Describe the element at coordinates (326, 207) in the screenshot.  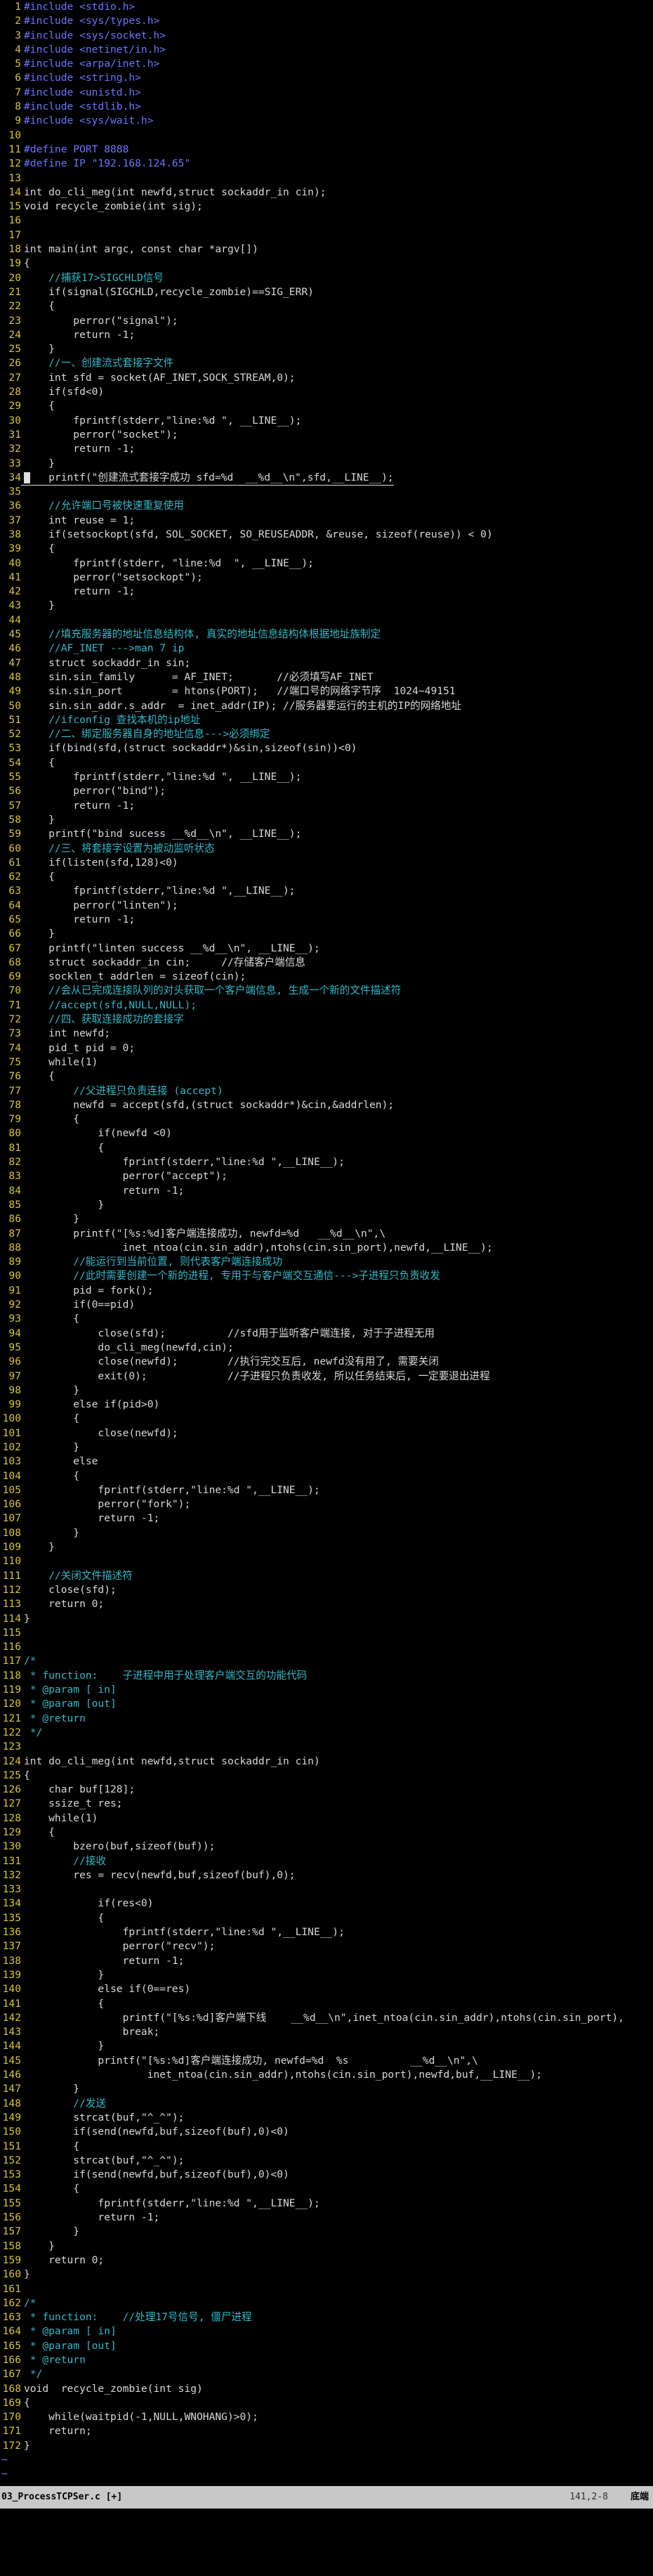
I see `code-line: 15 void recycle_zombie(int sig);` at that location.